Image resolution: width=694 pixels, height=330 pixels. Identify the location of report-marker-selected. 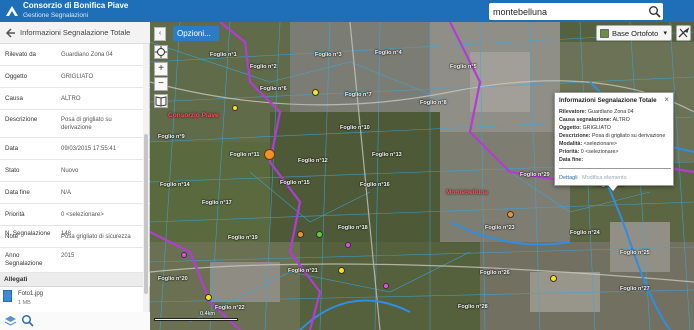
(269, 154).